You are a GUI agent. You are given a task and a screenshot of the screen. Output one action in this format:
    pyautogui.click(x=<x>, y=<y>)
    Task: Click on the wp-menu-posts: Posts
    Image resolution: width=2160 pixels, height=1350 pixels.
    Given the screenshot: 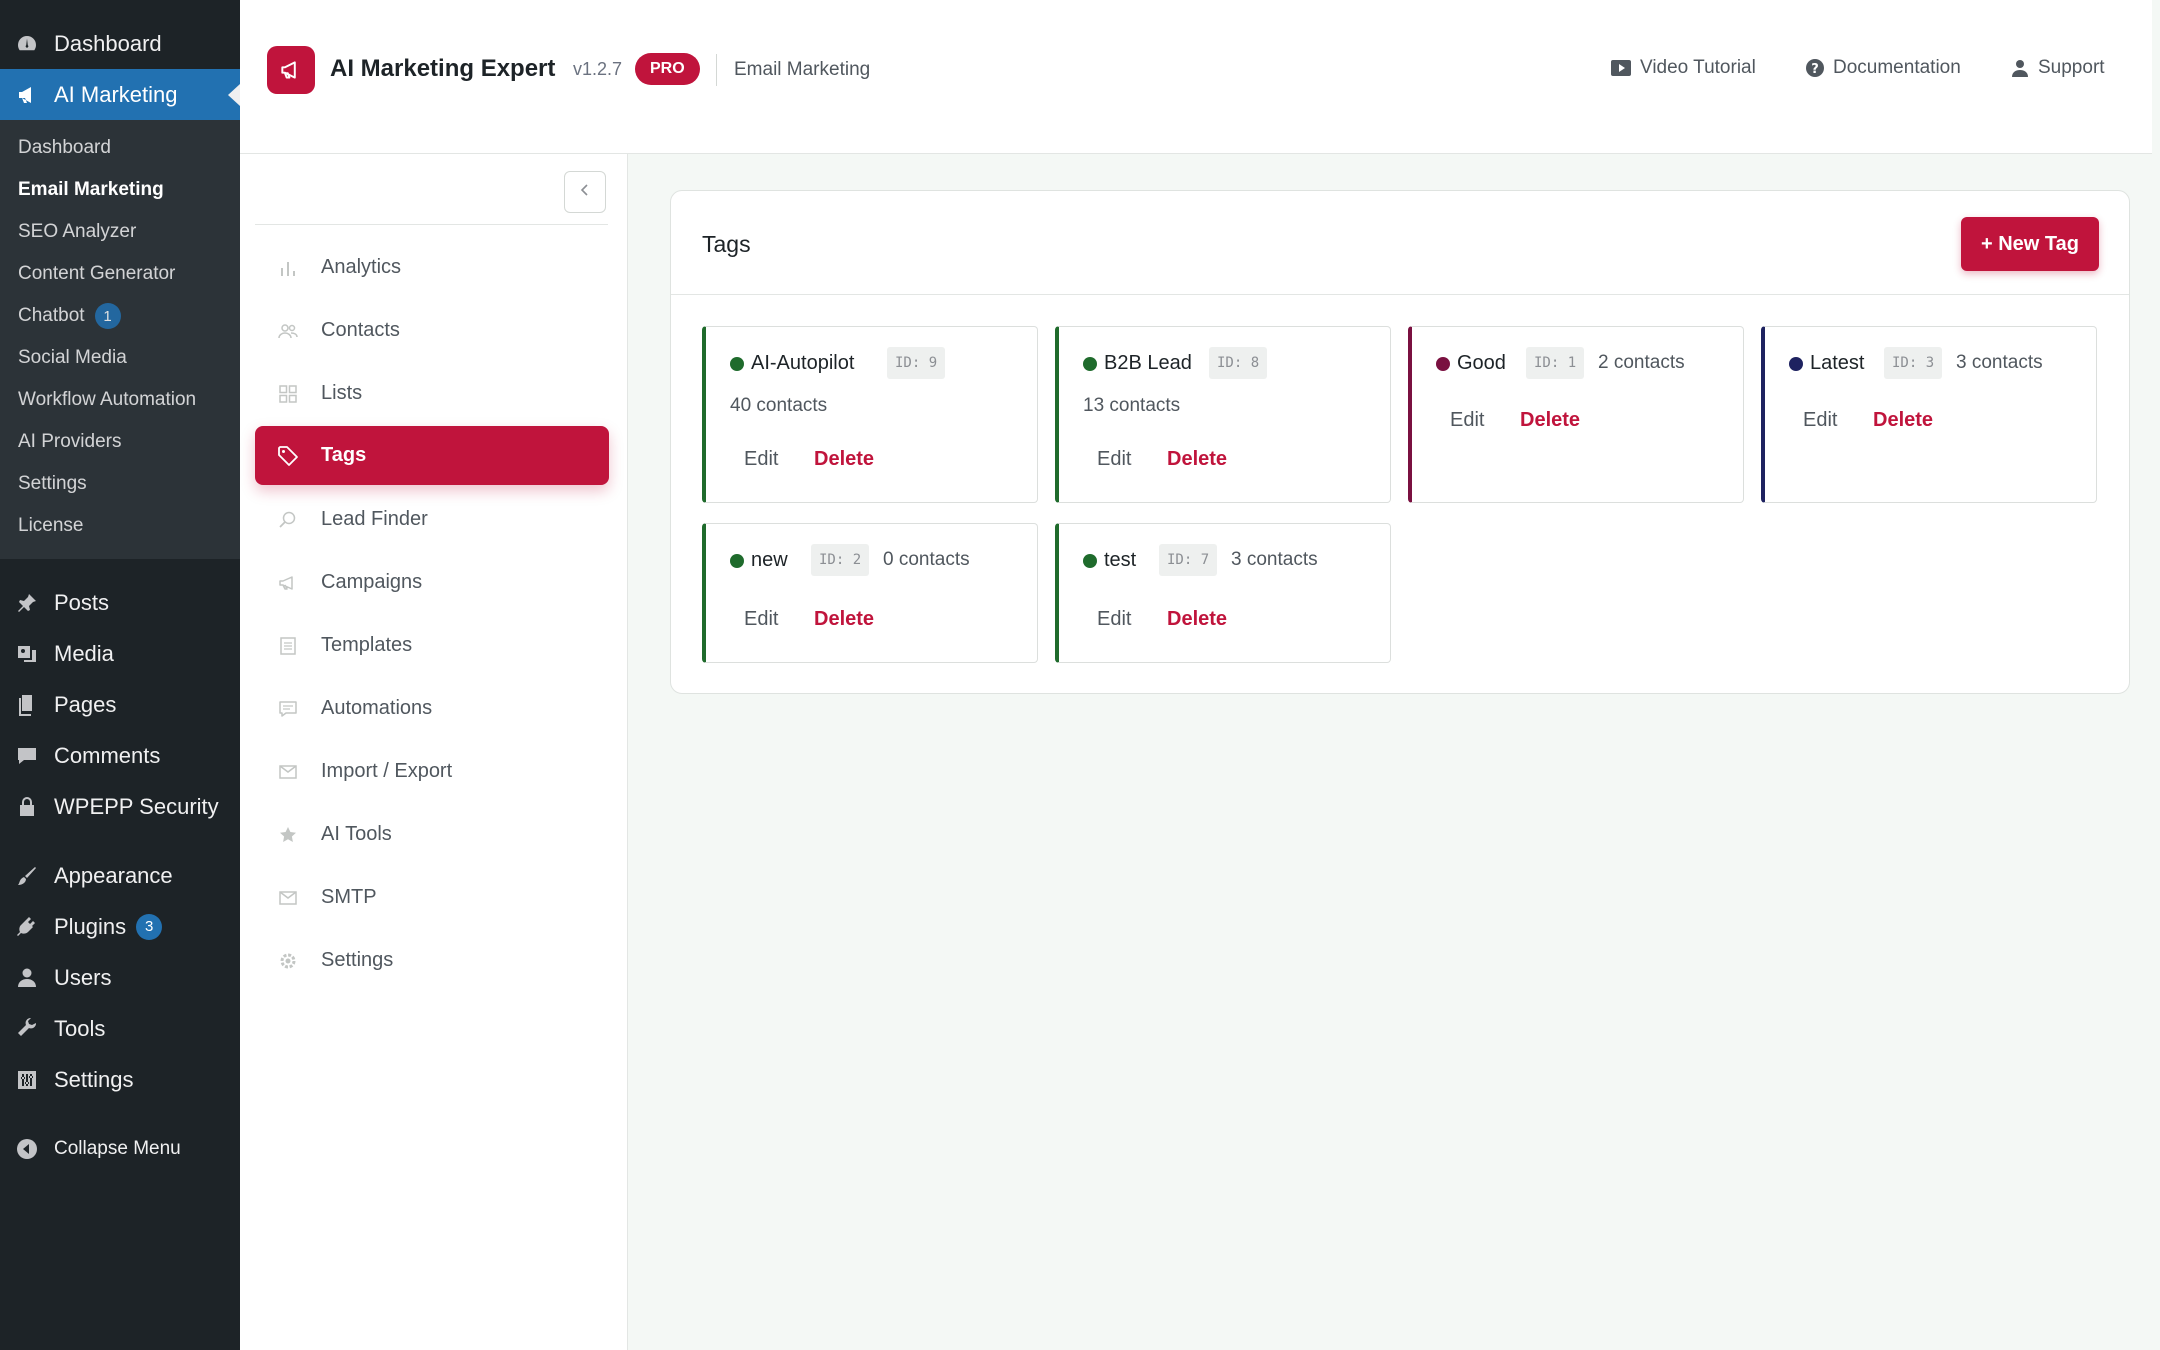 What is the action you would take?
    pyautogui.click(x=120, y=602)
    